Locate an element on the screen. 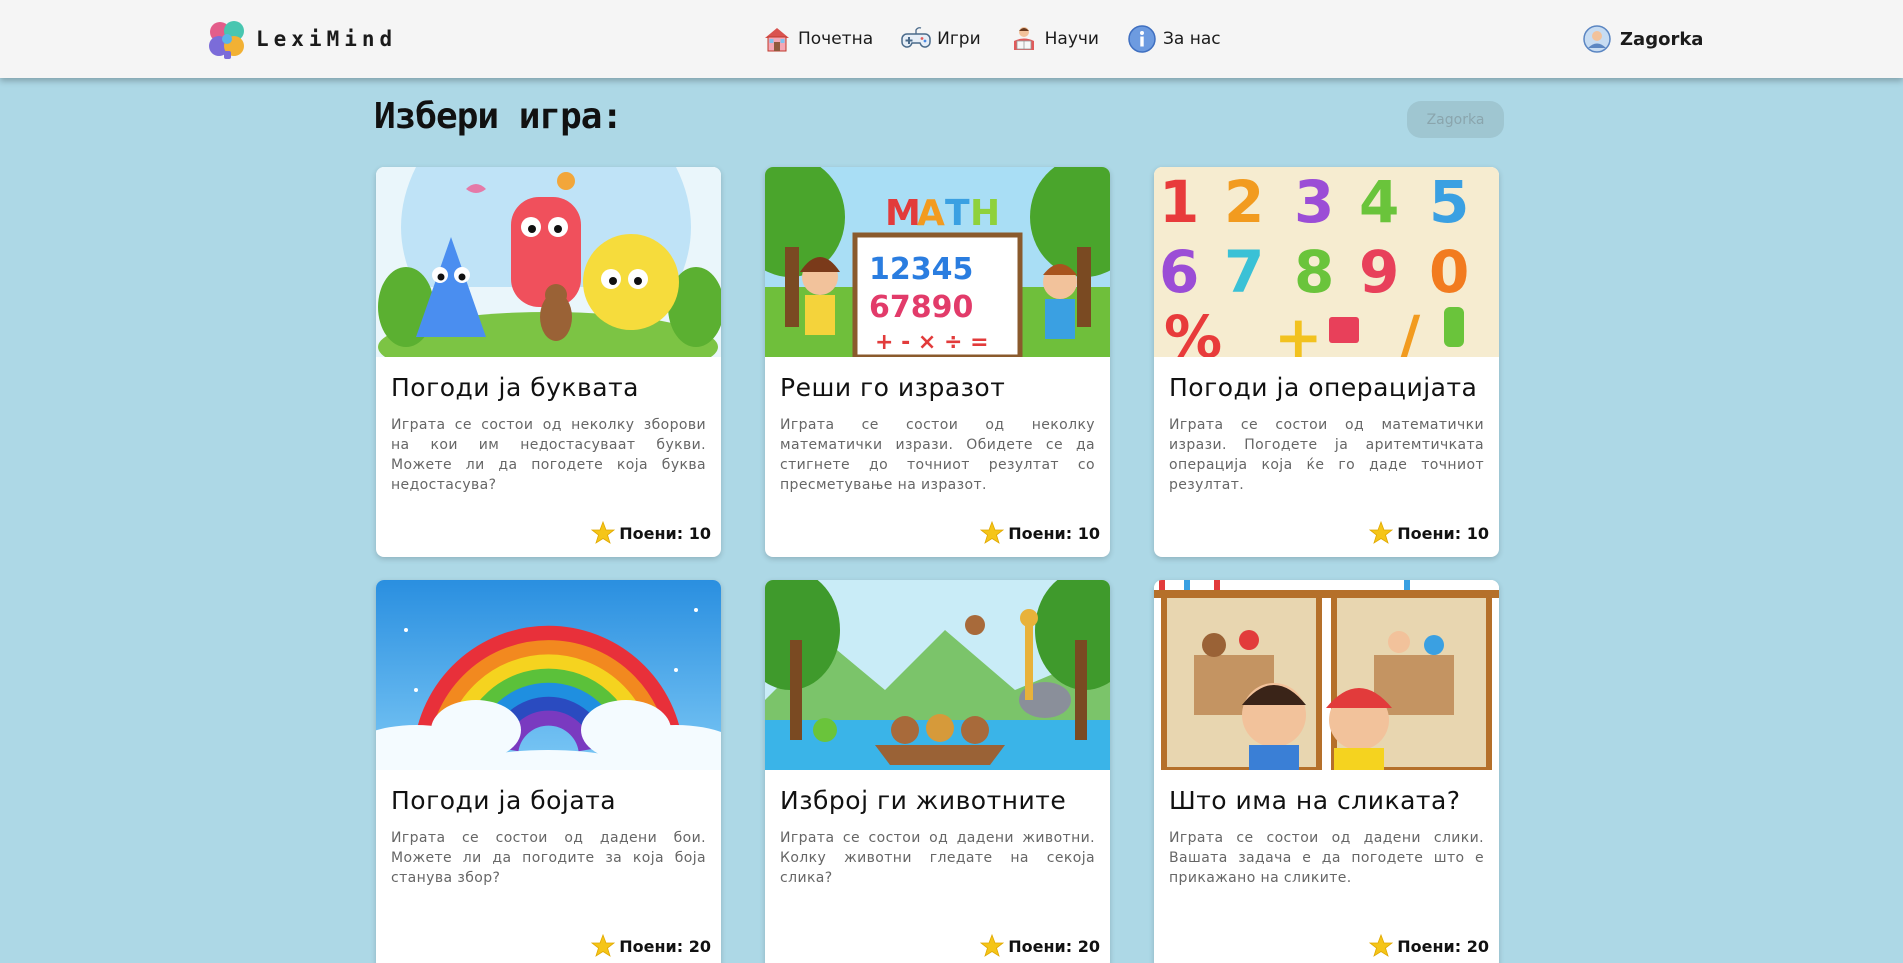 Image resolution: width=1903 pixels, height=963 pixels. svg-text: 2 is located at coordinates (1244, 202).